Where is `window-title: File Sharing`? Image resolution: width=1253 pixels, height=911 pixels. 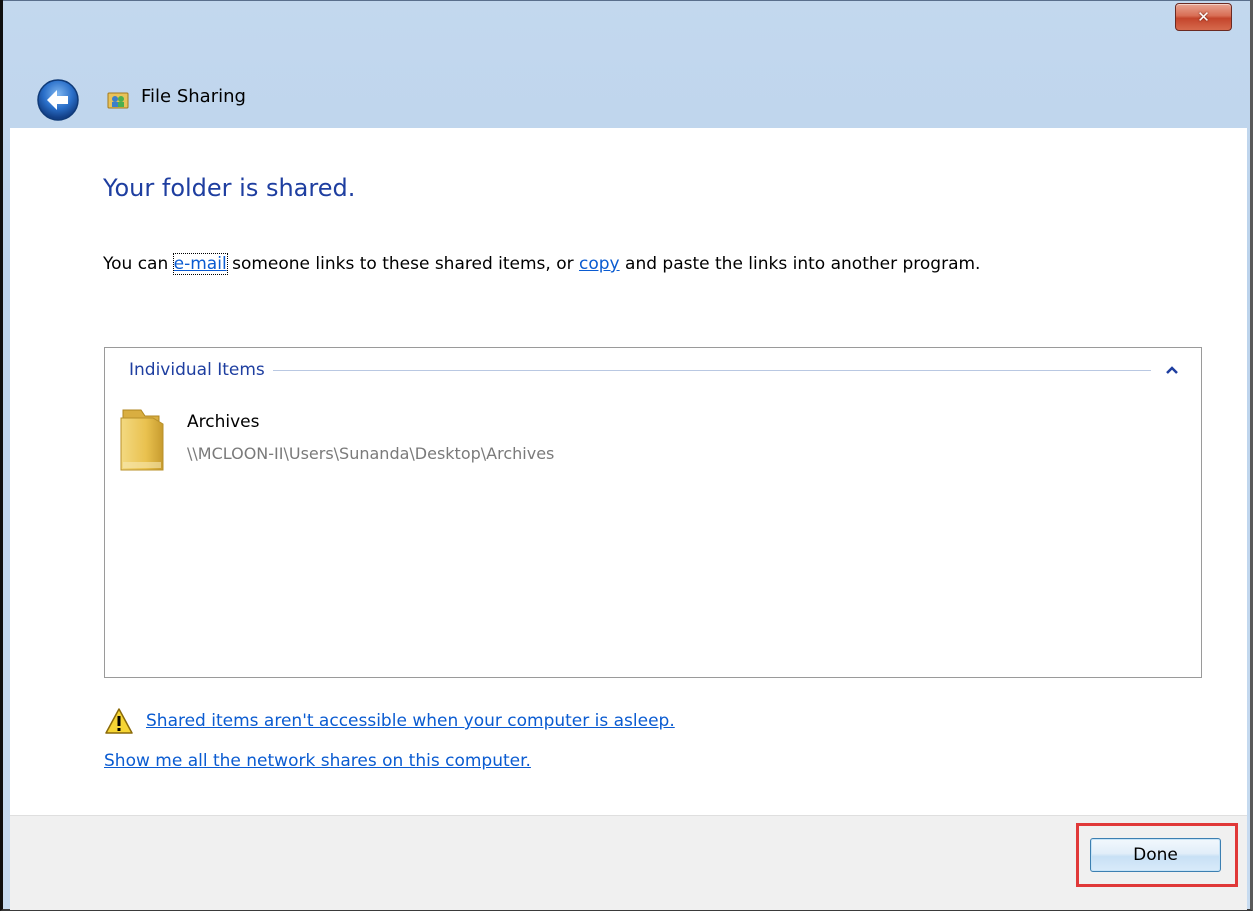 window-title: File Sharing is located at coordinates (193, 96).